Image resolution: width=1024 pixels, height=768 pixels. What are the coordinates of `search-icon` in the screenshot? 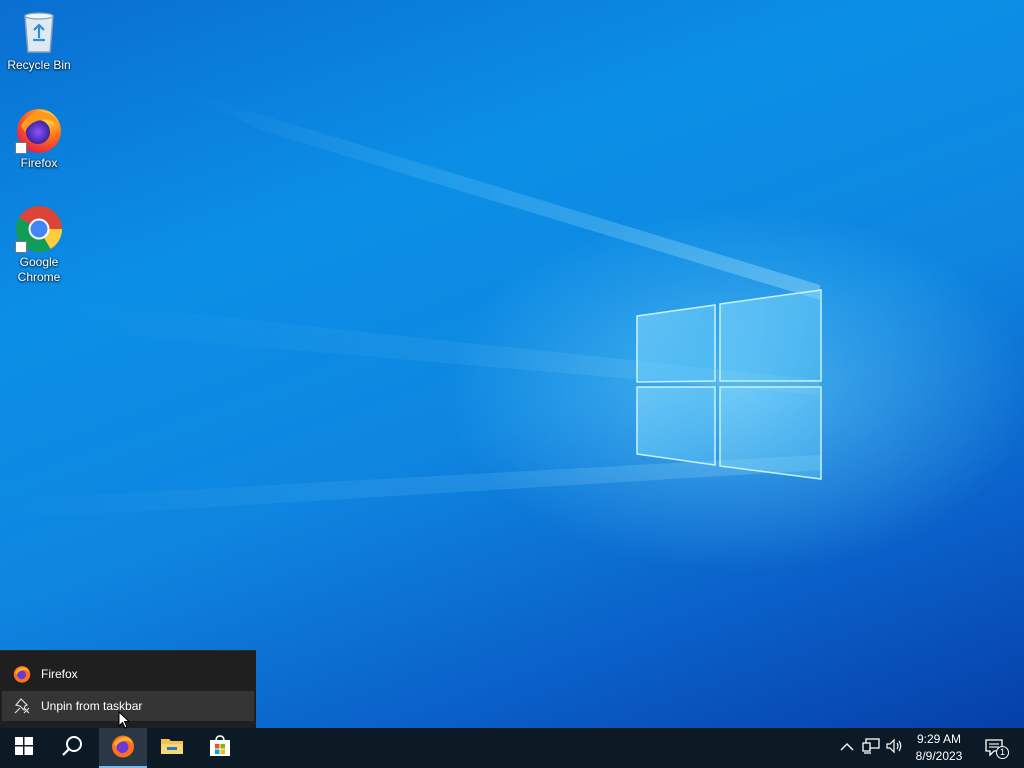 It's located at (72, 748).